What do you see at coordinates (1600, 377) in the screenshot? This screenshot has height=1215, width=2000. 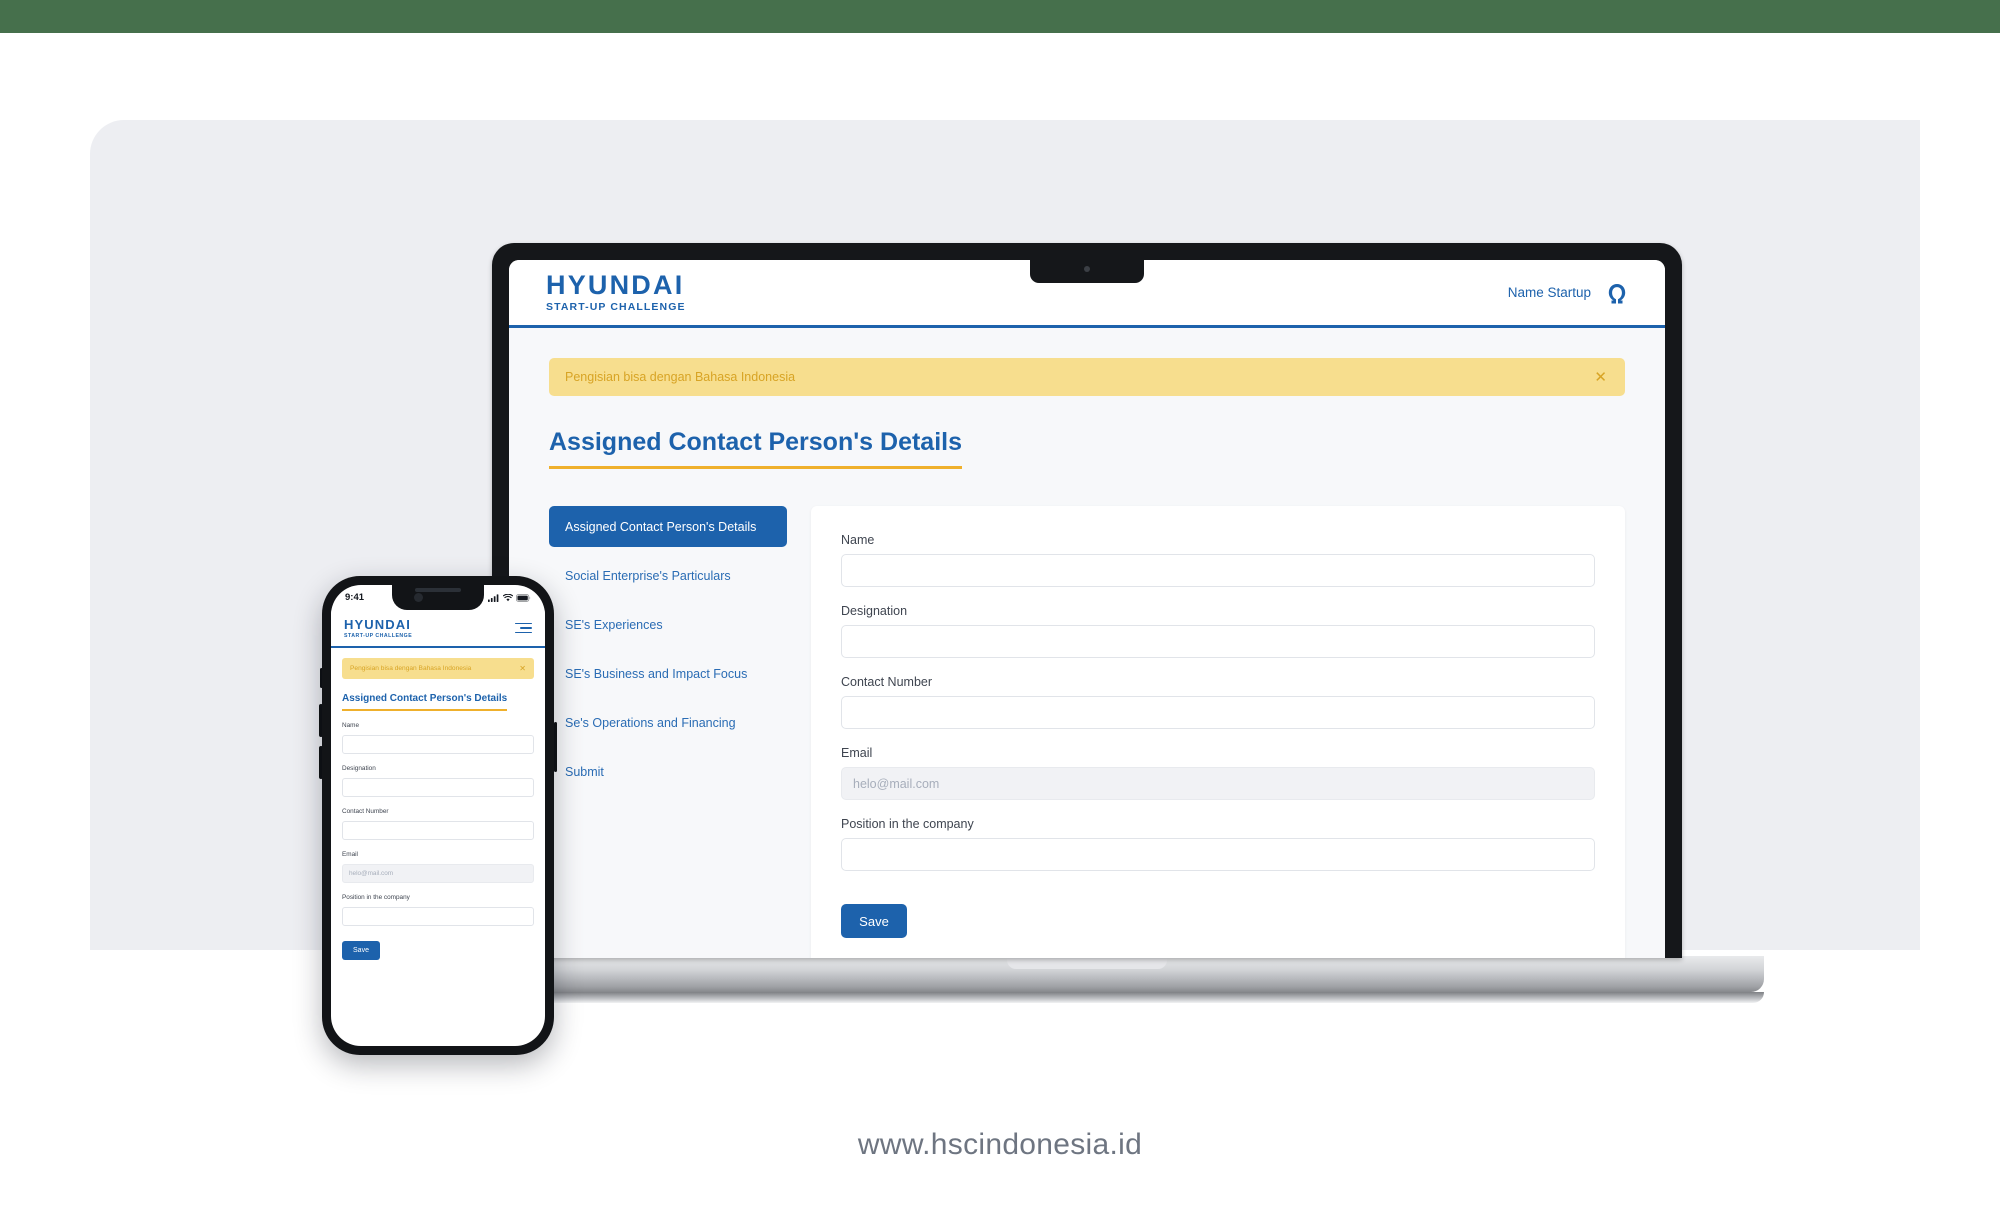 I see `close-icon: ✕` at bounding box center [1600, 377].